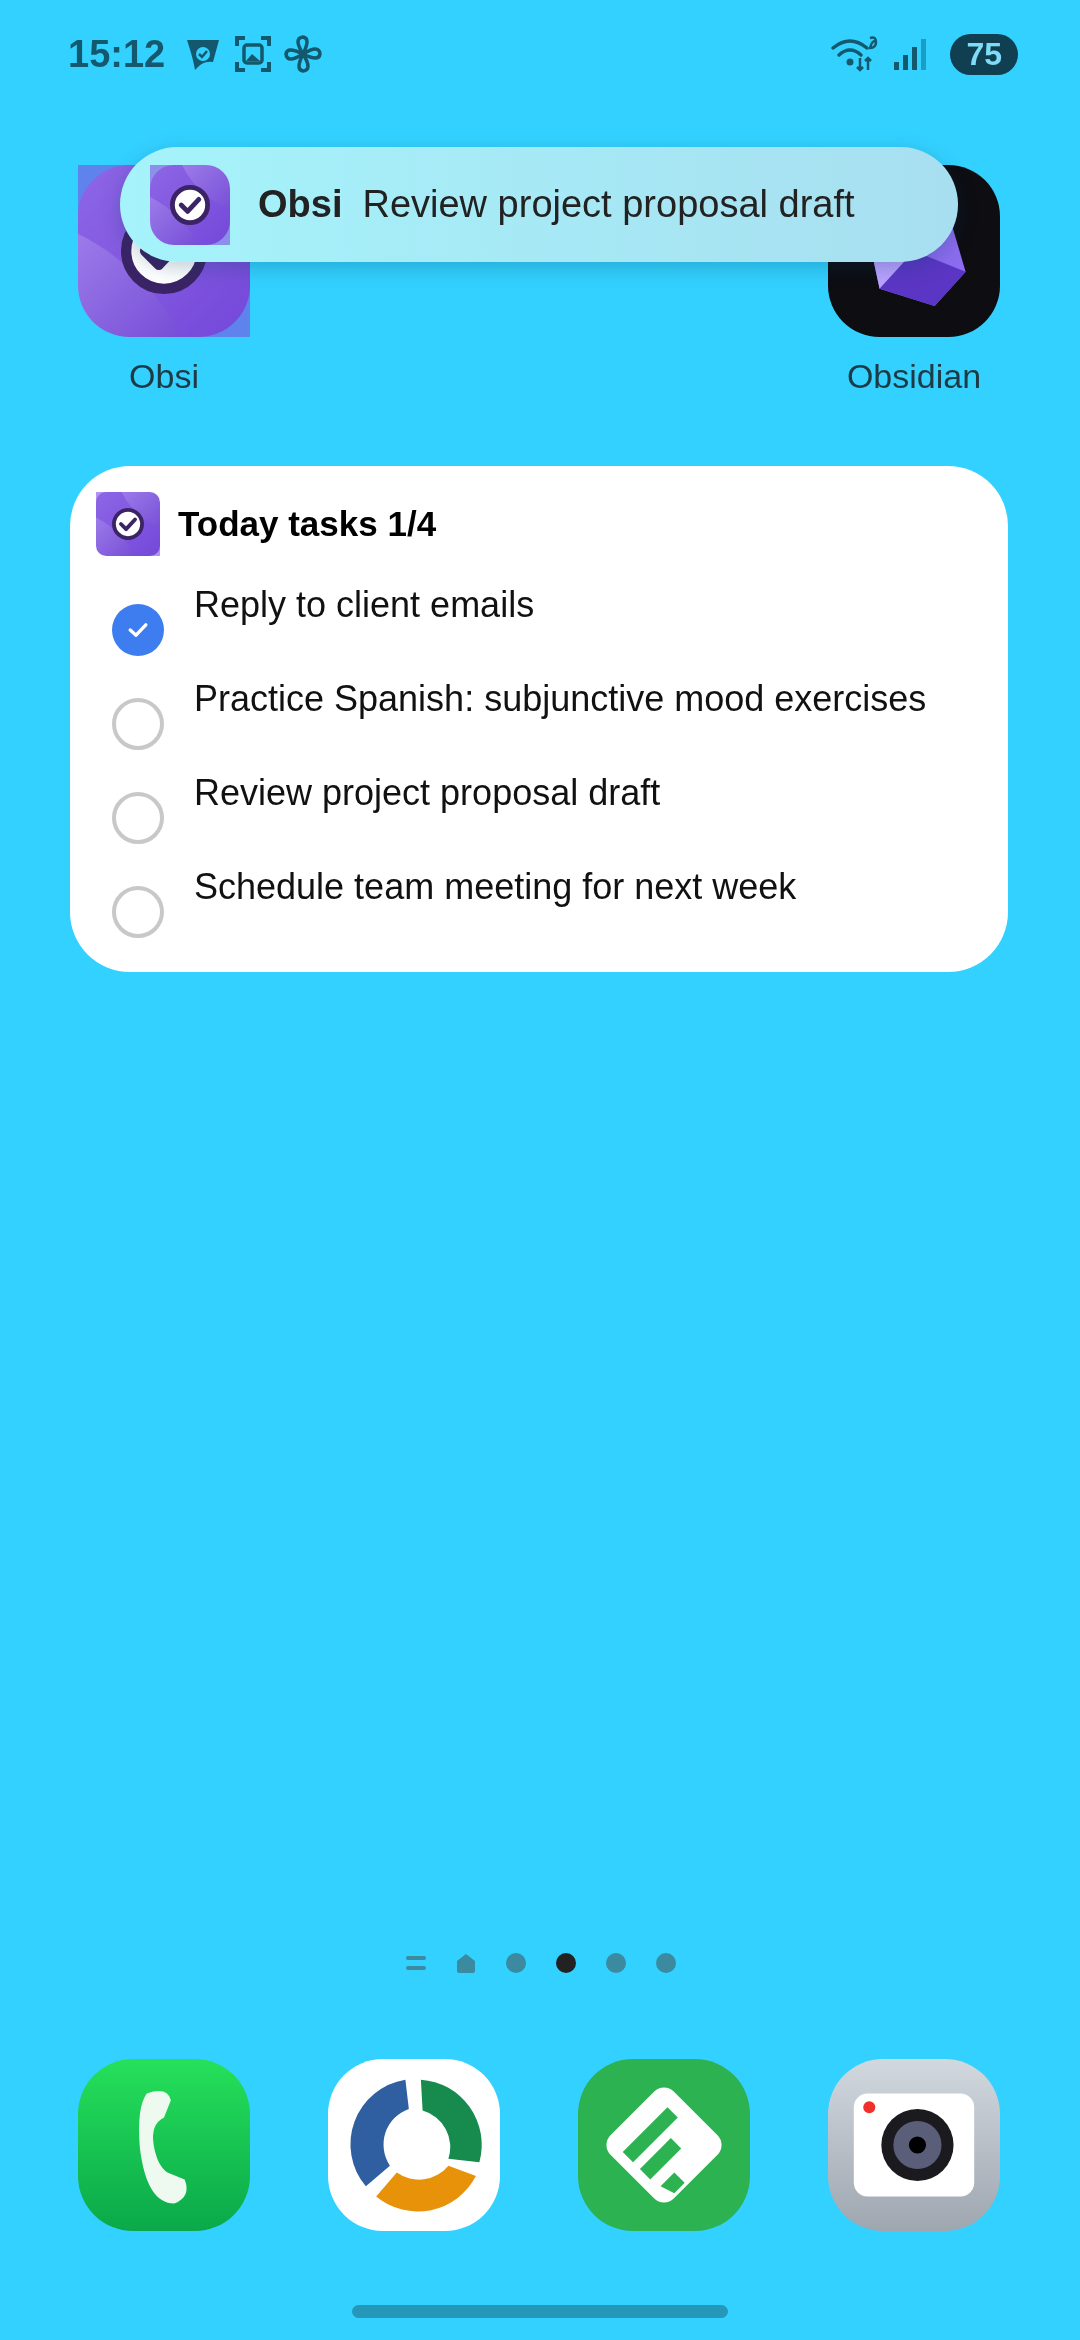 The image size is (1080, 2340). What do you see at coordinates (300, 204) in the screenshot?
I see `notification-app-name: Obsi` at bounding box center [300, 204].